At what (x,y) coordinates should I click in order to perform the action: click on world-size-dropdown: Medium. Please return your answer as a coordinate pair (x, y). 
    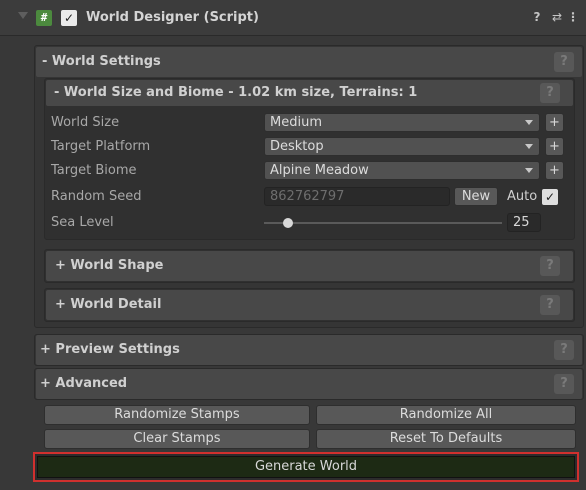
    Looking at the image, I should click on (402, 122).